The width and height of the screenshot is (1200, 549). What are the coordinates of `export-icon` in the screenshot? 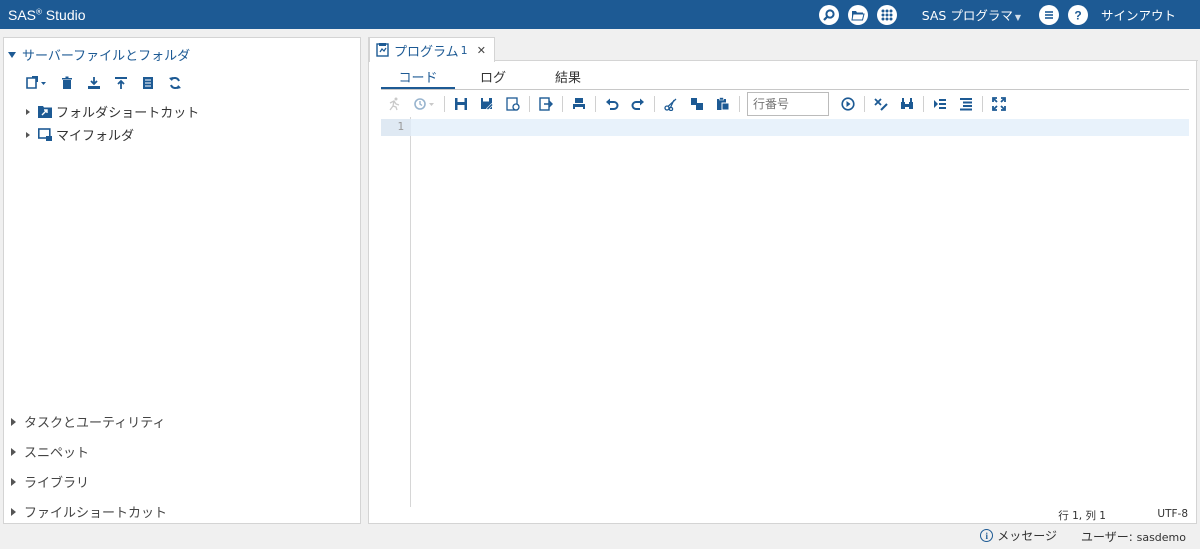 It's located at (546, 104).